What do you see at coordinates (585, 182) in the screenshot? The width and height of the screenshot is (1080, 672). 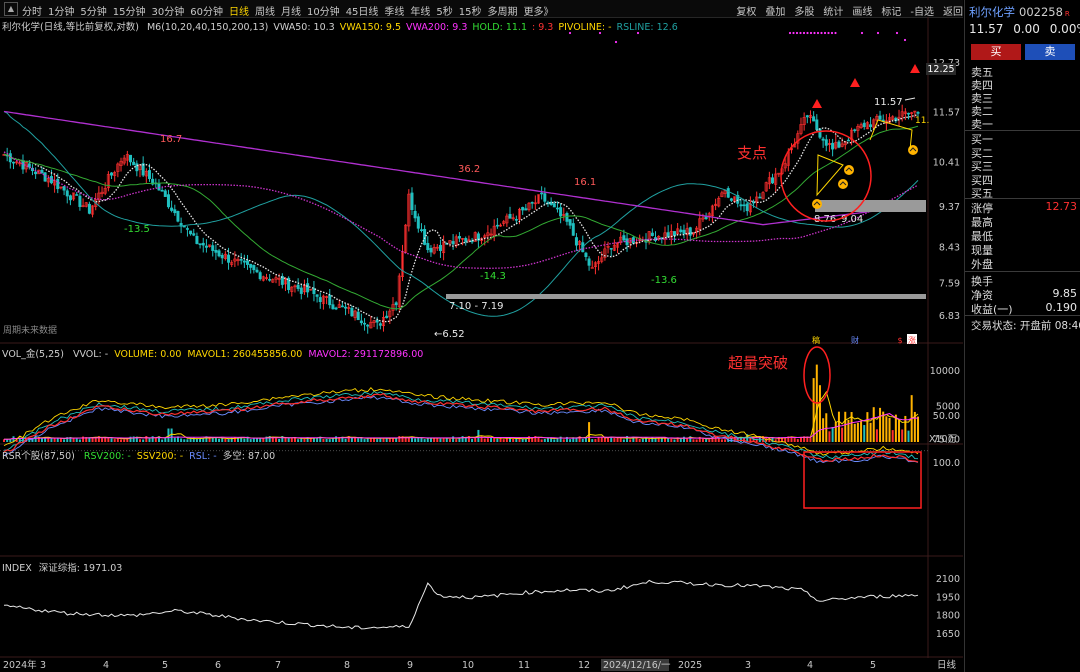 I see `annotation-high-3: 16.1` at bounding box center [585, 182].